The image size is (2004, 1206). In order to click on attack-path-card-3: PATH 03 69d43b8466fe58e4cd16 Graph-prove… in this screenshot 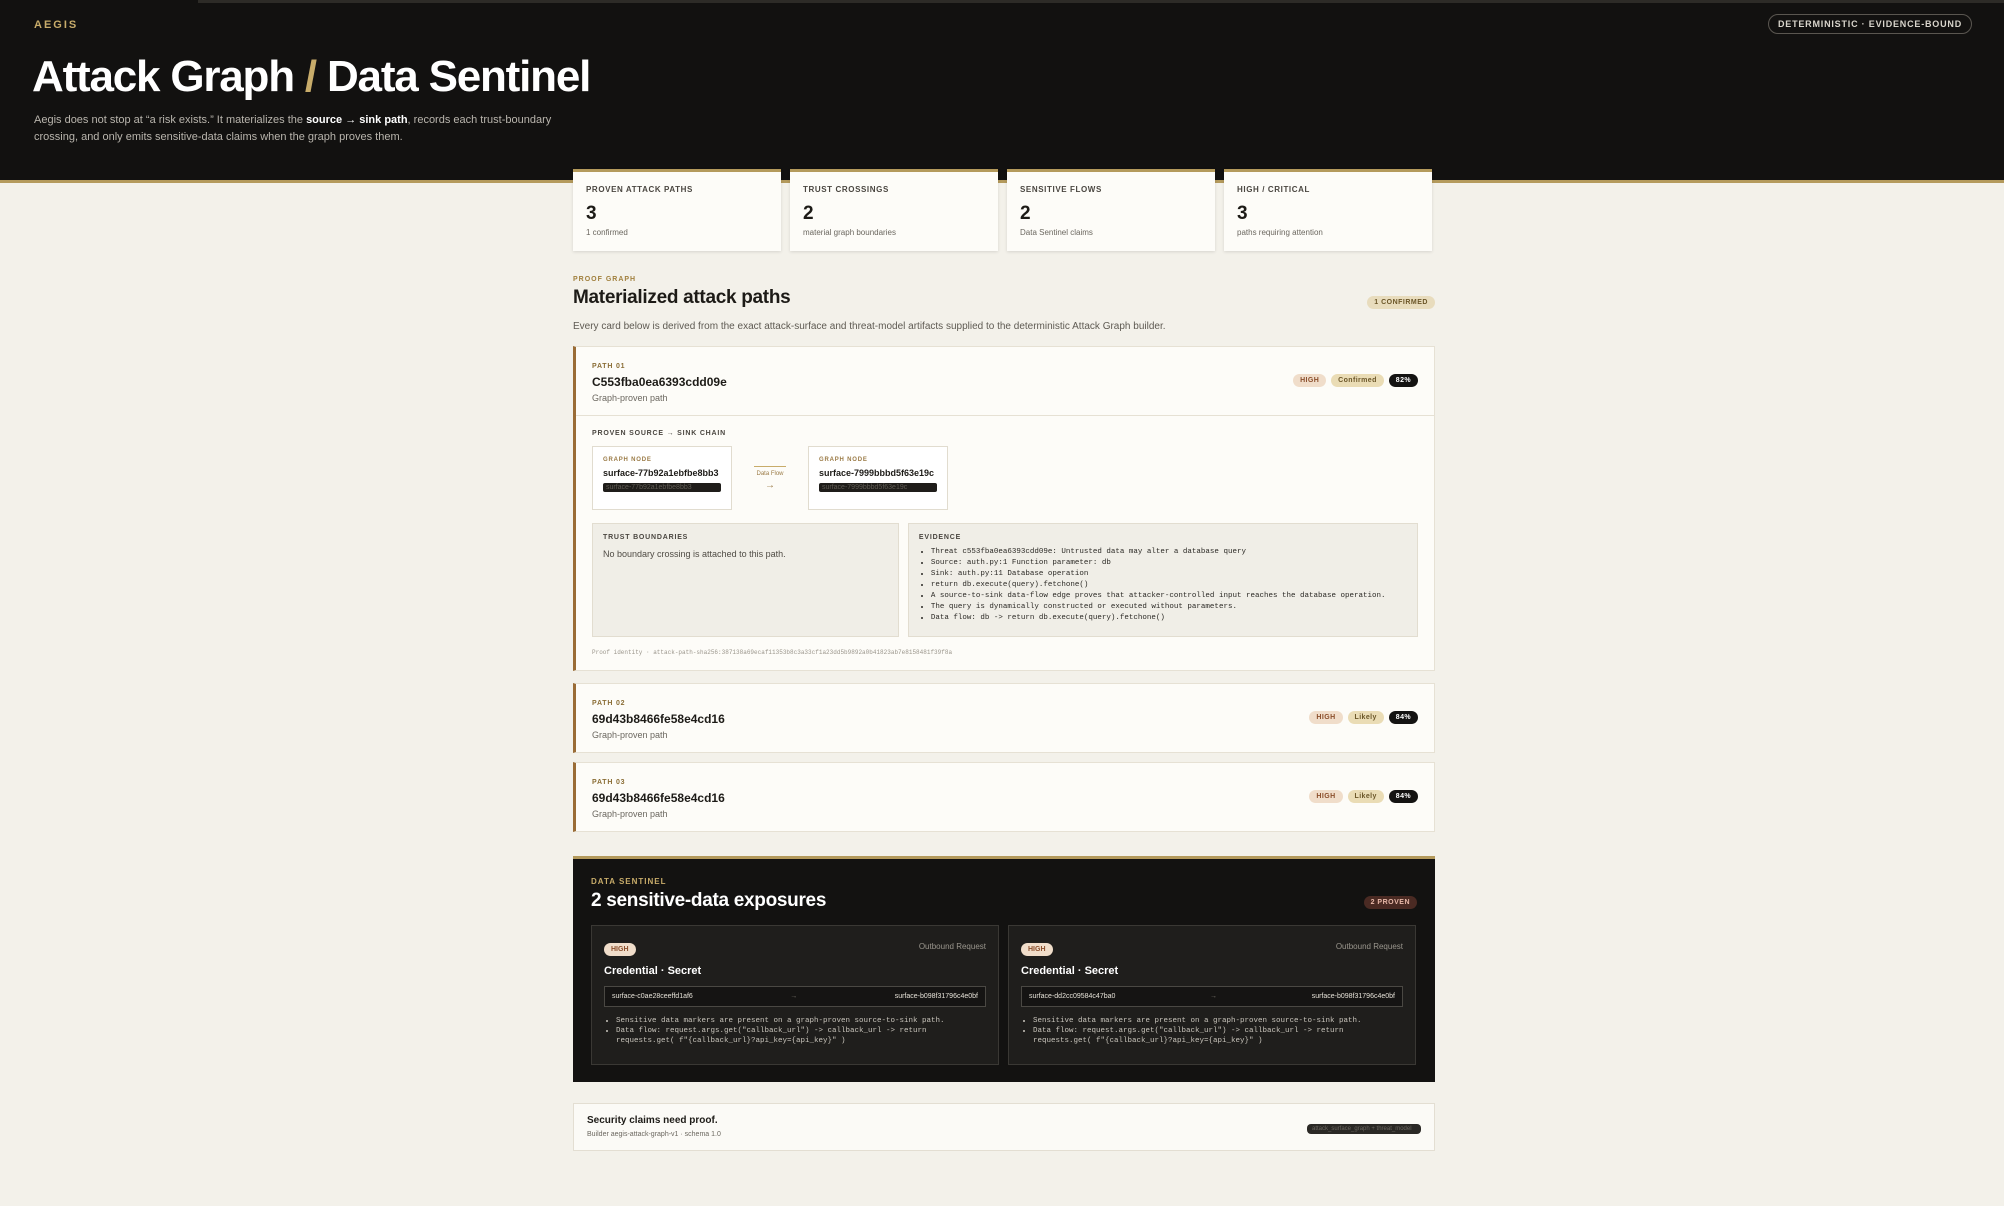, I will do `click(1004, 797)`.